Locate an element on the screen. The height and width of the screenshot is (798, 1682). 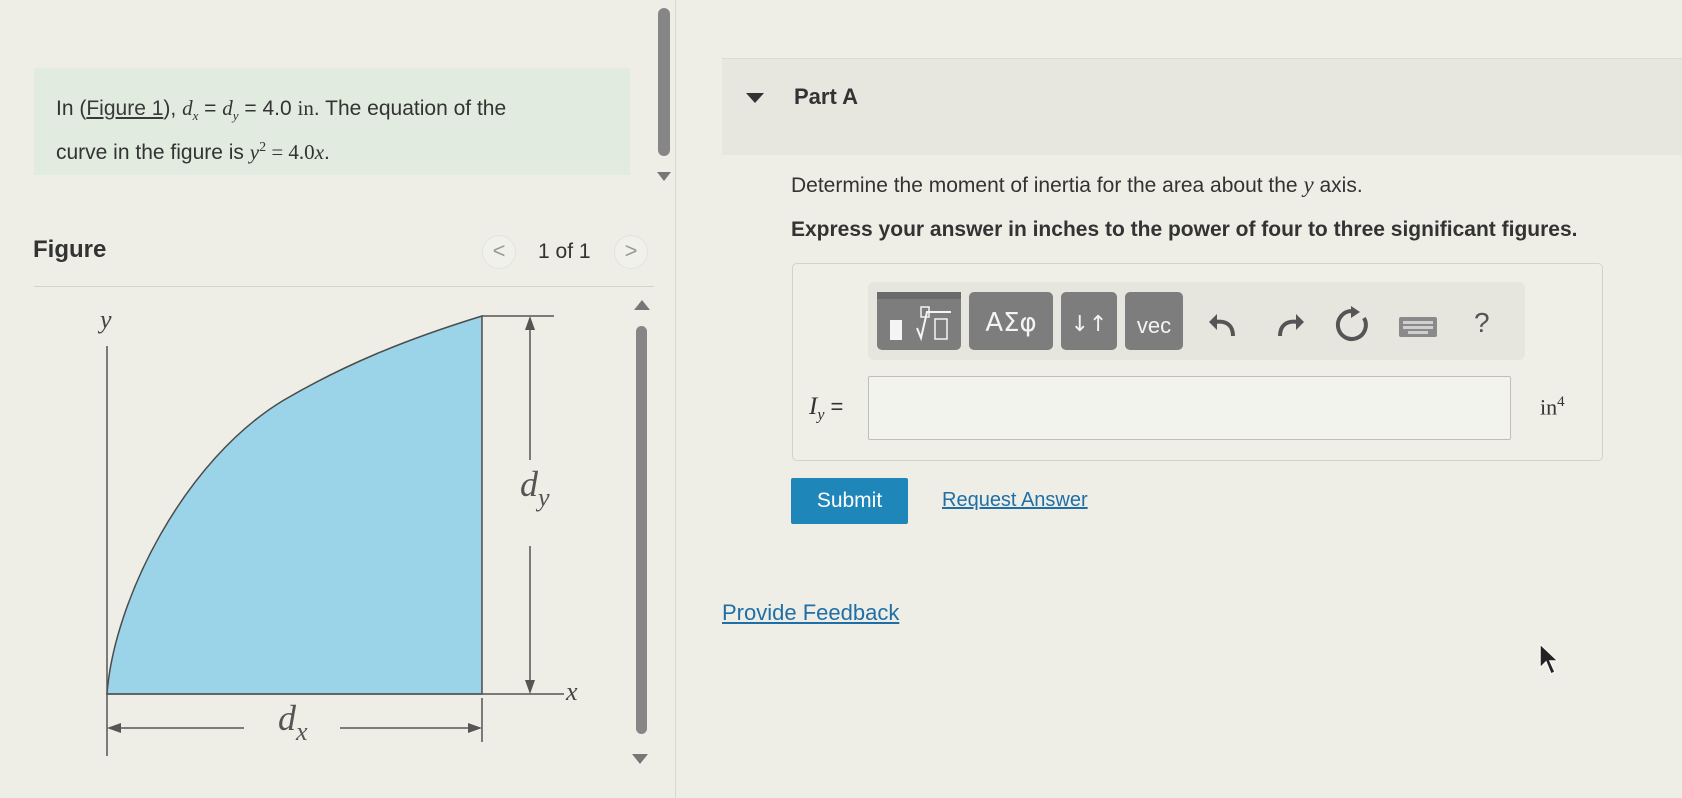
figure-next-button: > is located at coordinates (631, 252).